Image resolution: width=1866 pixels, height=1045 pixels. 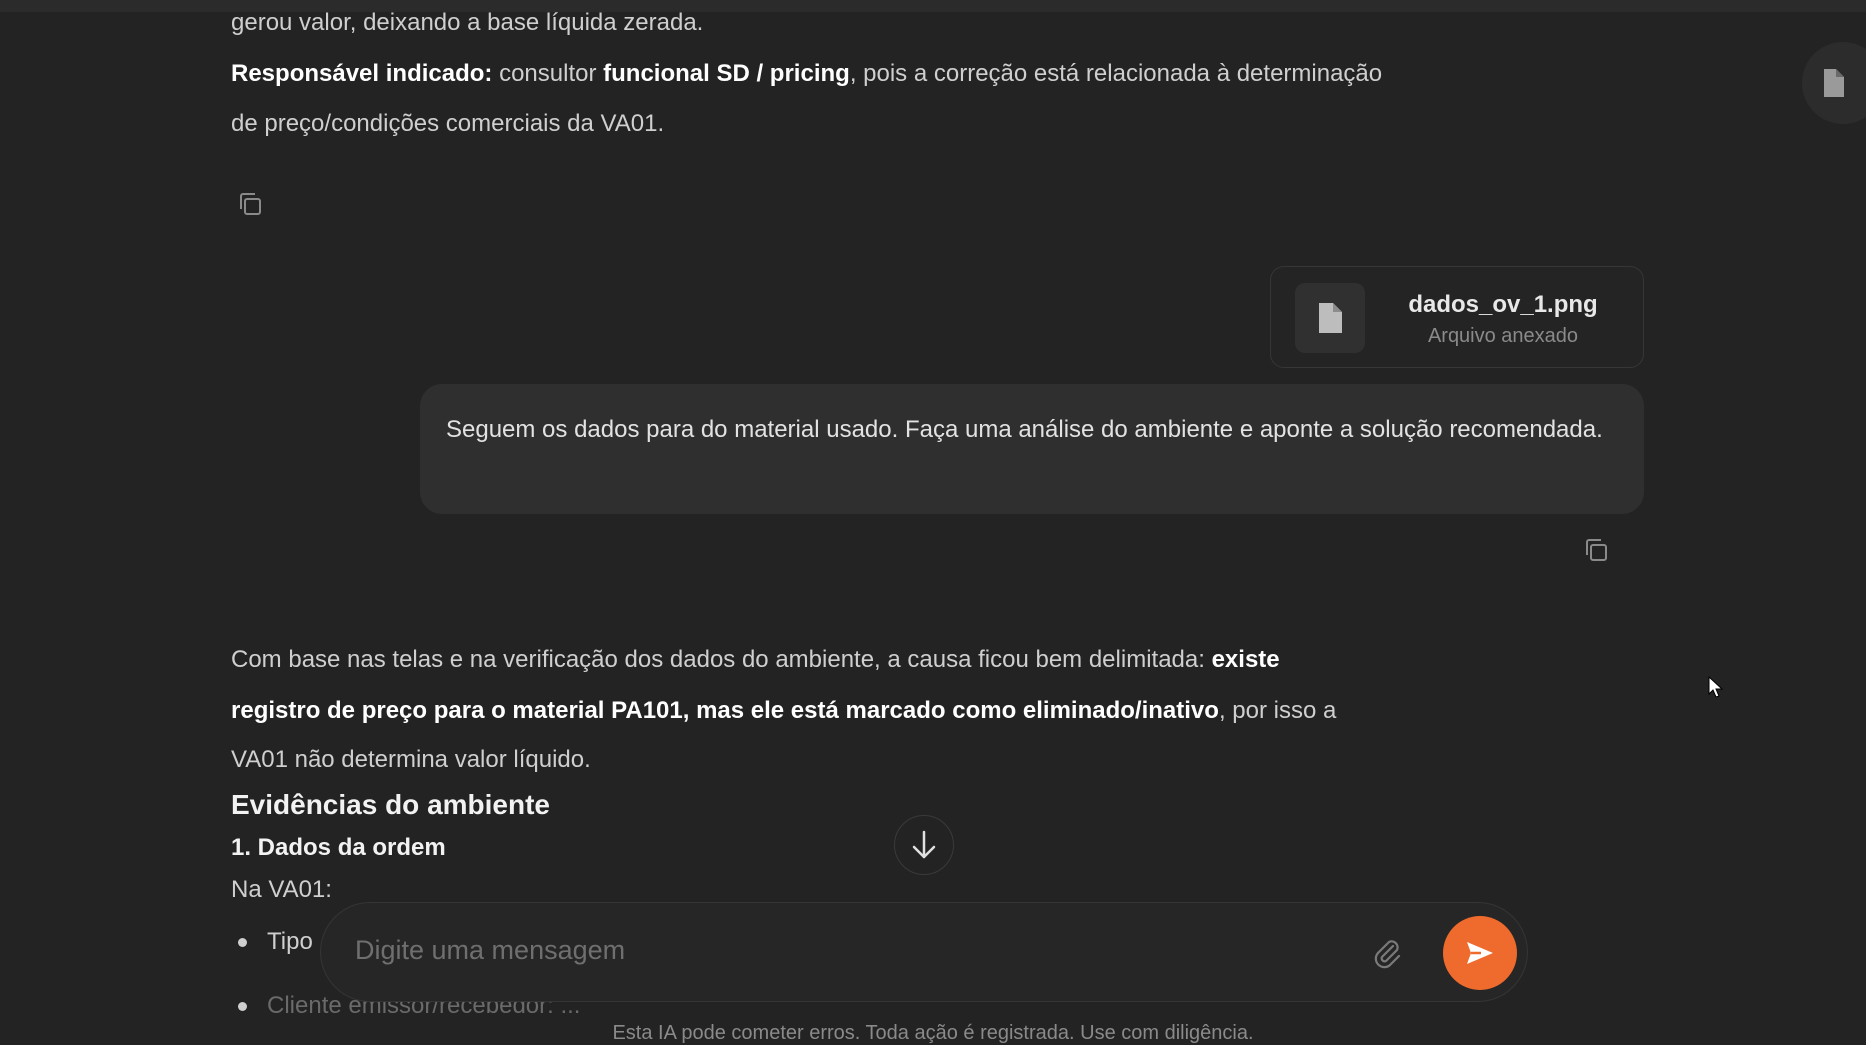 What do you see at coordinates (548, 73) in the screenshot?
I see `responsavel-text: consultor` at bounding box center [548, 73].